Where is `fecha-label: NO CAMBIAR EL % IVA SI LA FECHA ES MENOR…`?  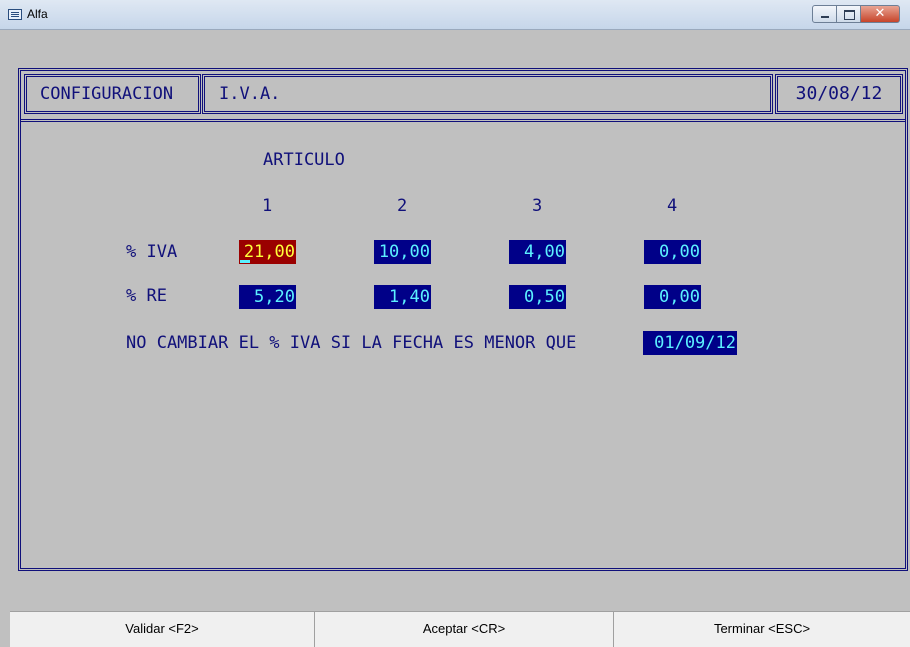 fecha-label: NO CAMBIAR EL % IVA SI LA FECHA ES MENOR… is located at coordinates (351, 343).